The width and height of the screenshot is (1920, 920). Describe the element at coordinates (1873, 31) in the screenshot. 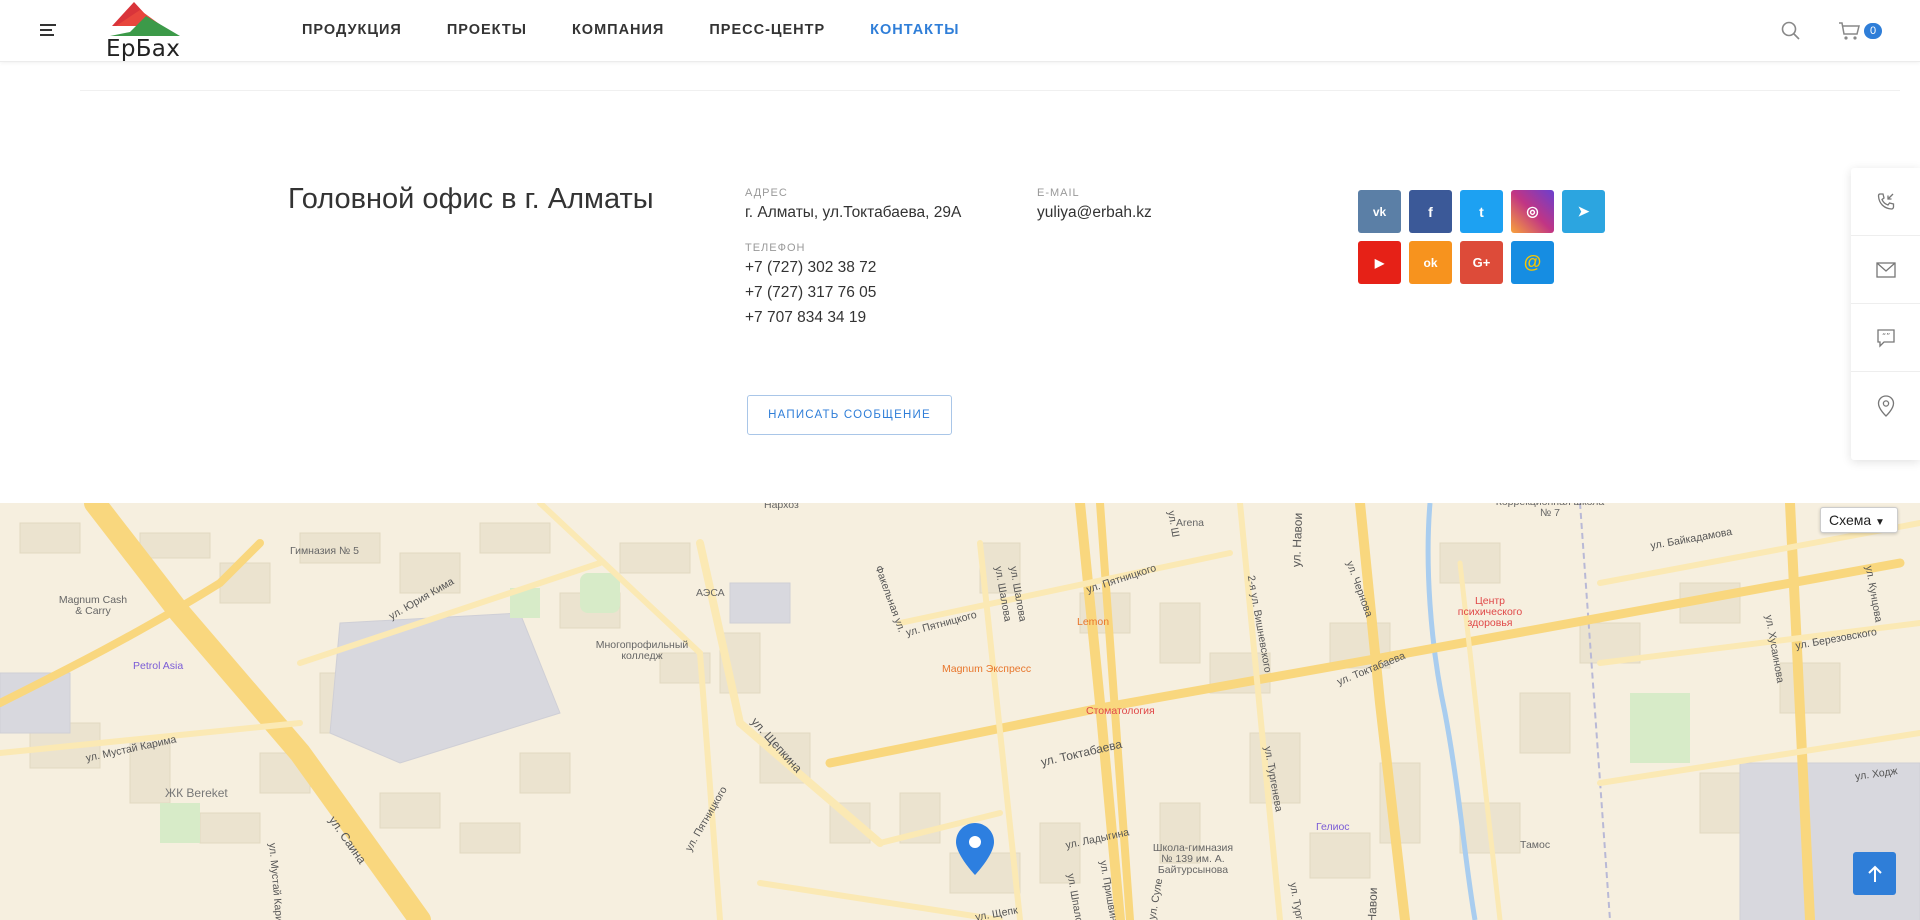

I see `cart-count-badge: 0` at that location.